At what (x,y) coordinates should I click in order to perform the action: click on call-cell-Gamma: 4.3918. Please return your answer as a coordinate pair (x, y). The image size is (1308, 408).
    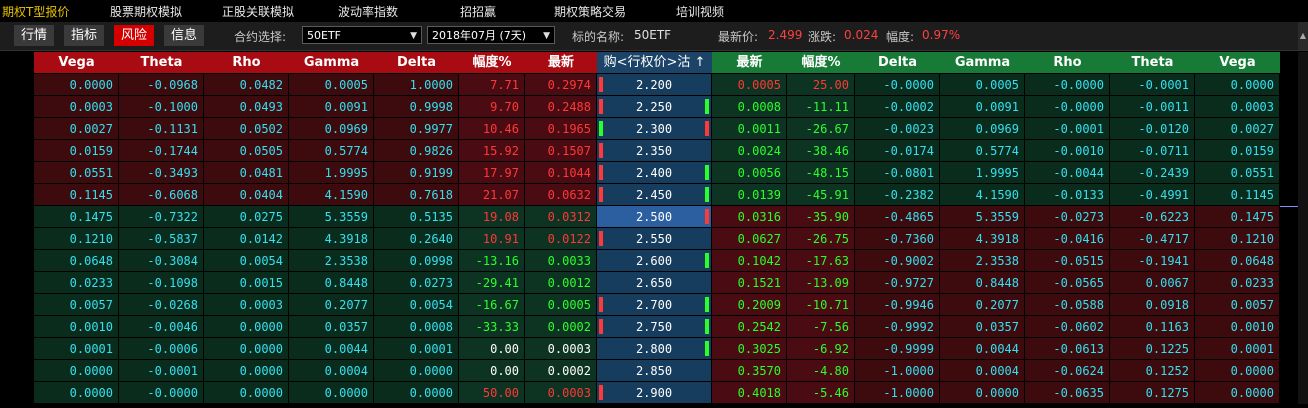
    Looking at the image, I should click on (331, 239).